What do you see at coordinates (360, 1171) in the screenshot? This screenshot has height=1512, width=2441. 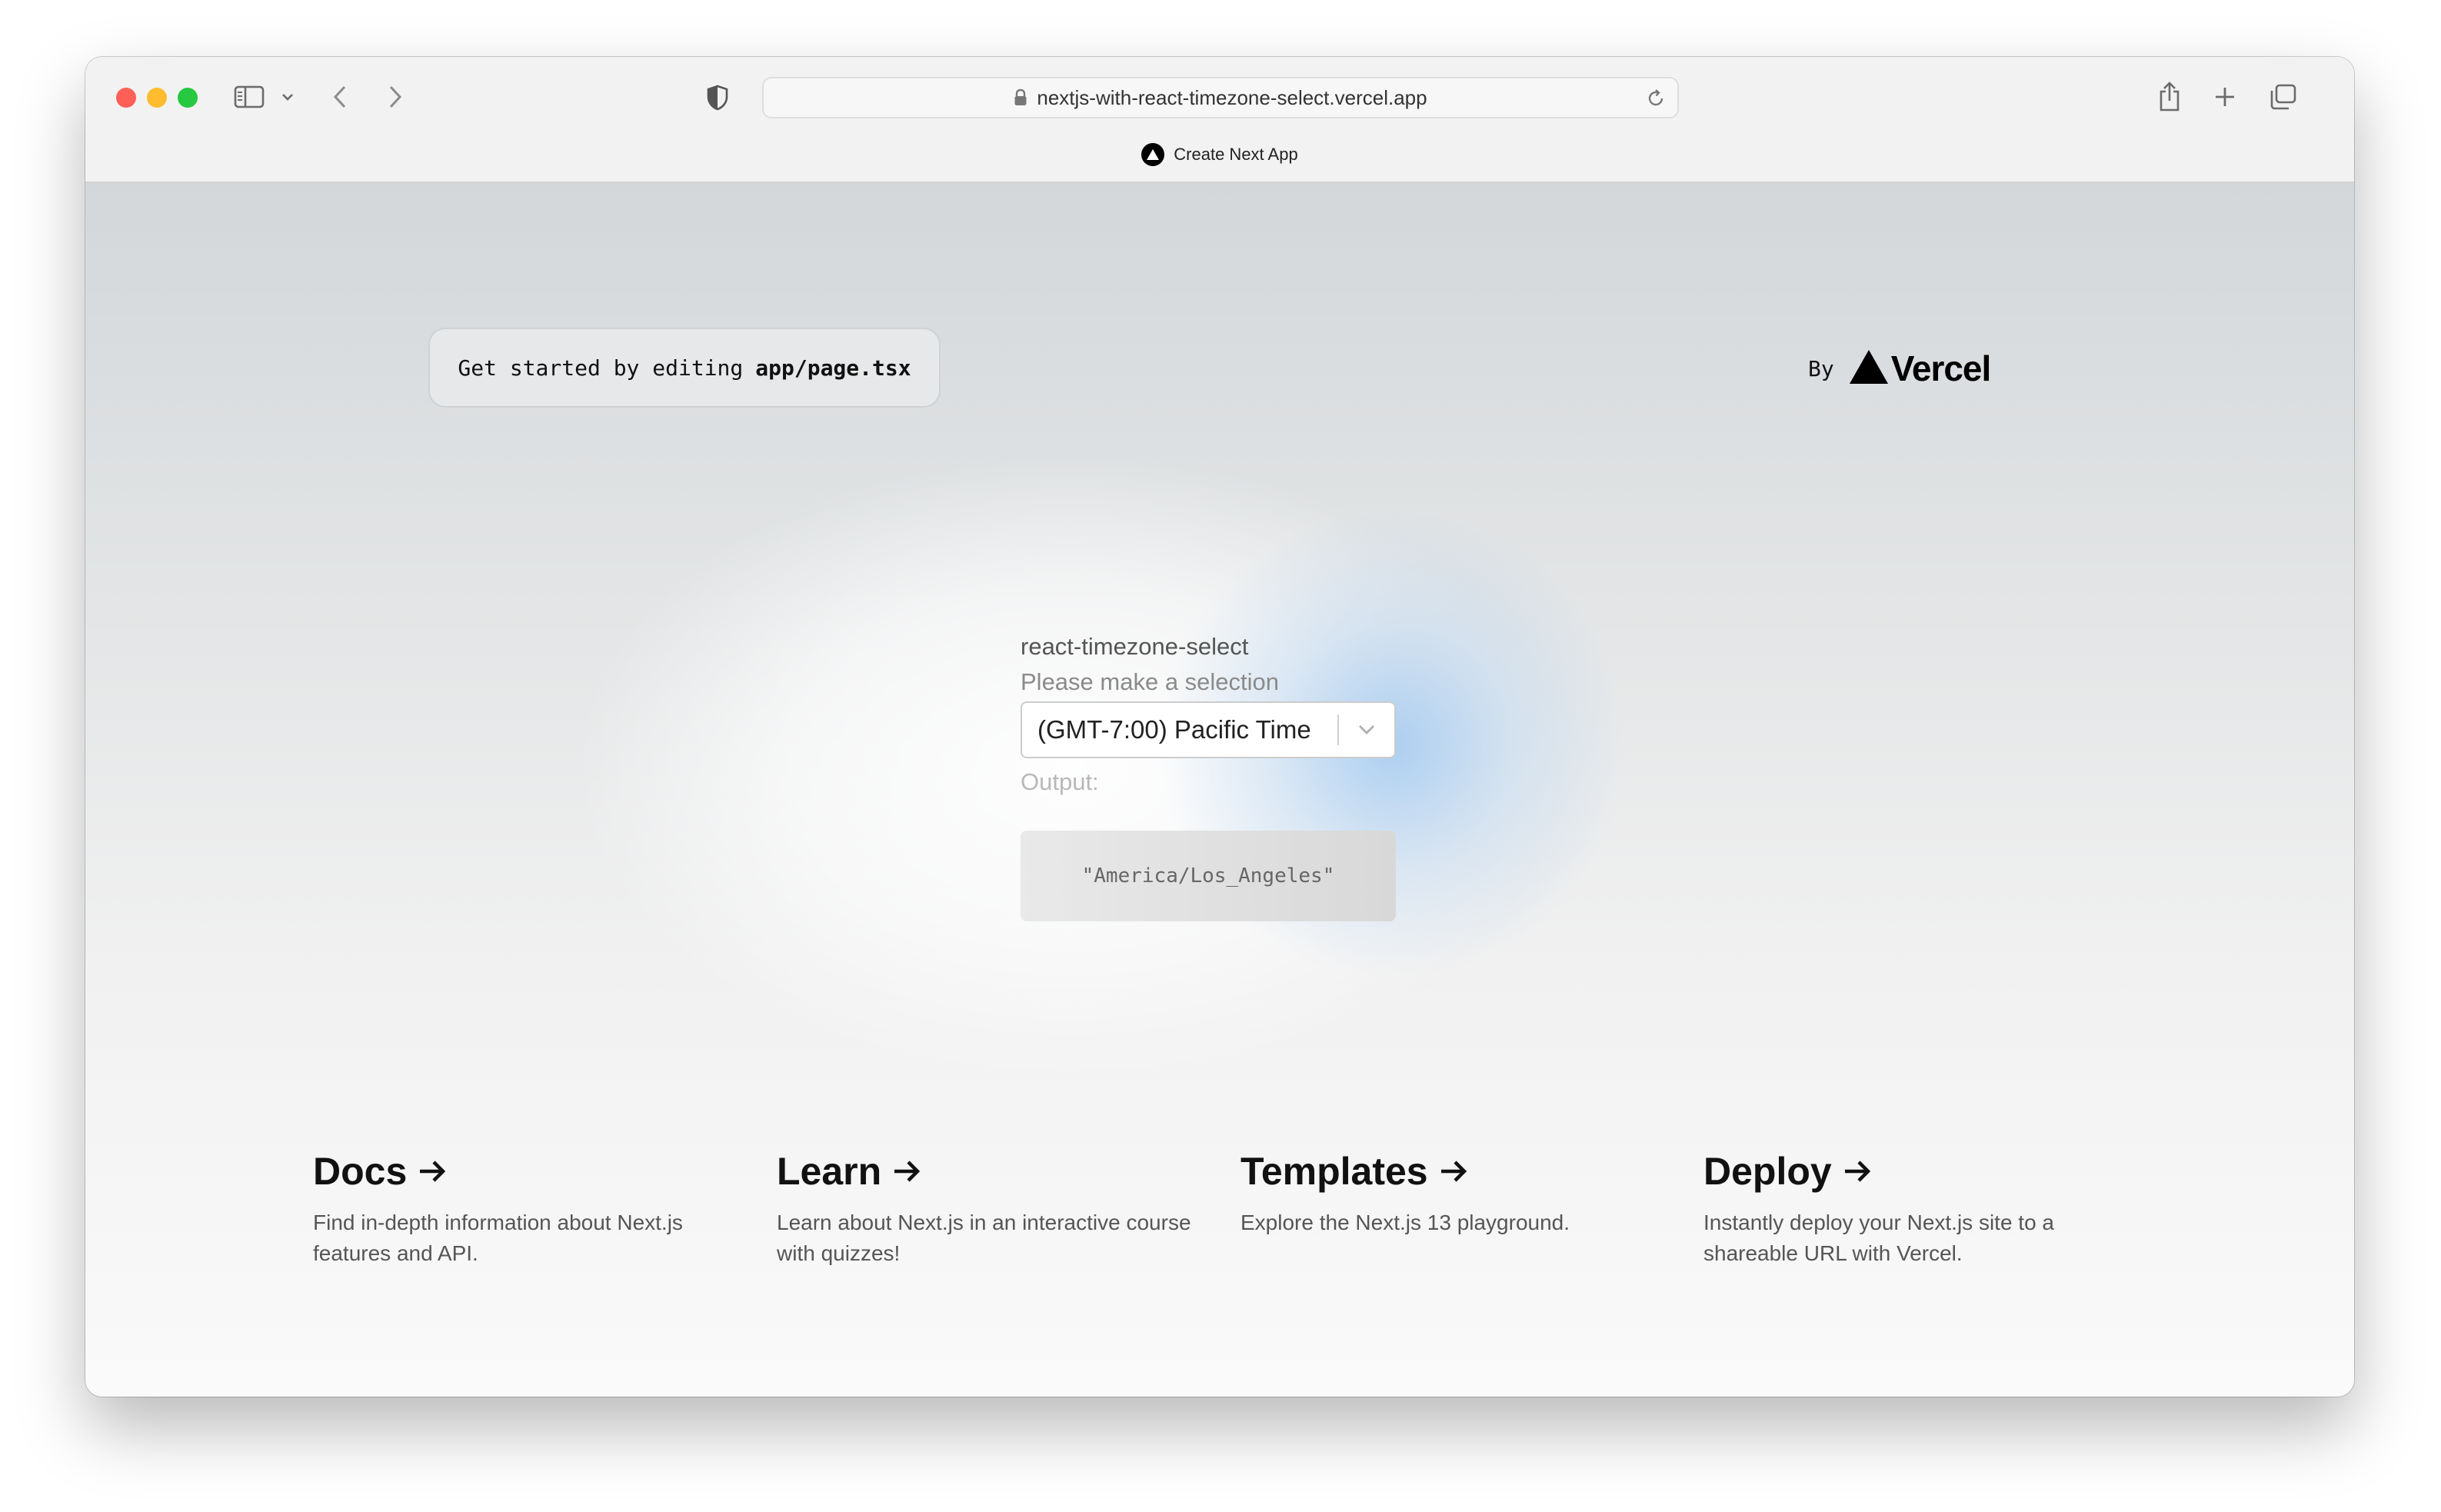 I see `card-title: Docs` at bounding box center [360, 1171].